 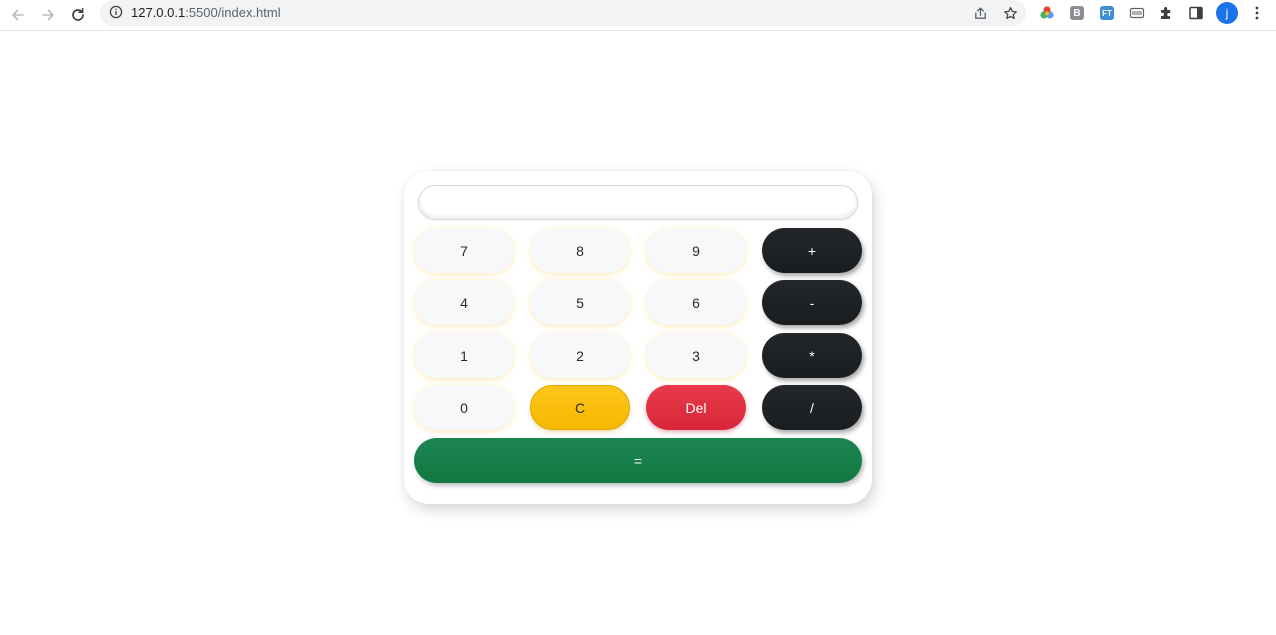 I want to click on extensions-button, so click(x=1166, y=13).